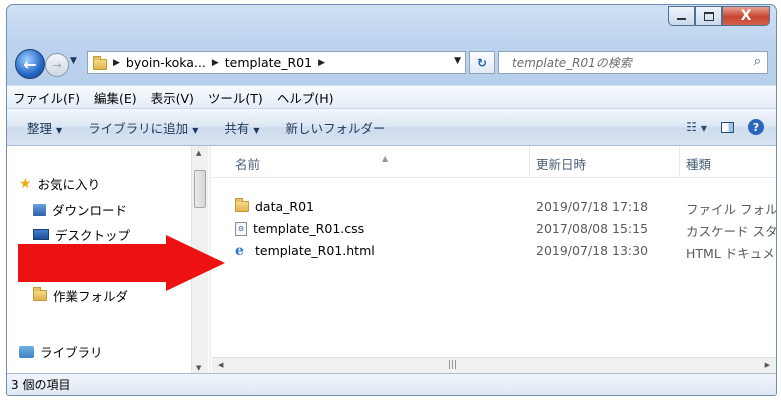 The width and height of the screenshot is (781, 403). I want to click on column-header-type: 種類, so click(698, 163).